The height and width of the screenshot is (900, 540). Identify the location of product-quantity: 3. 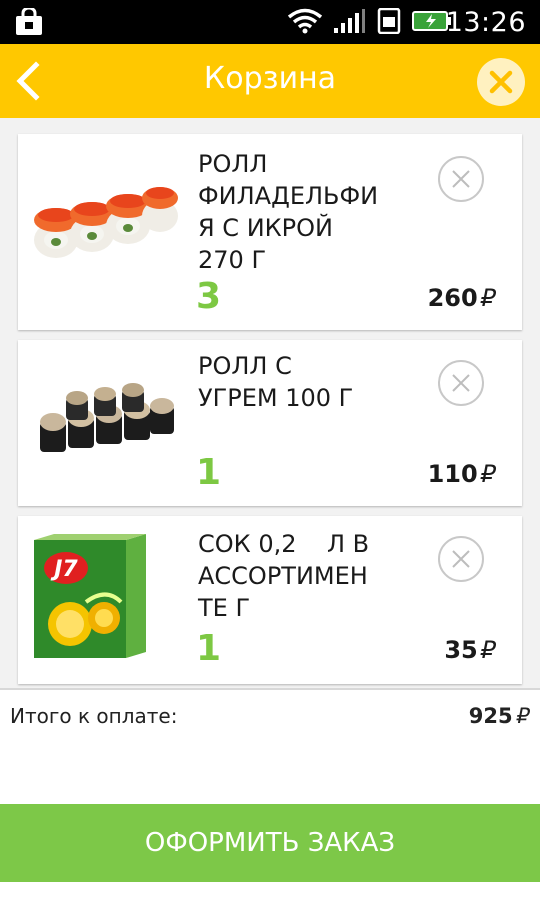
(208, 296).